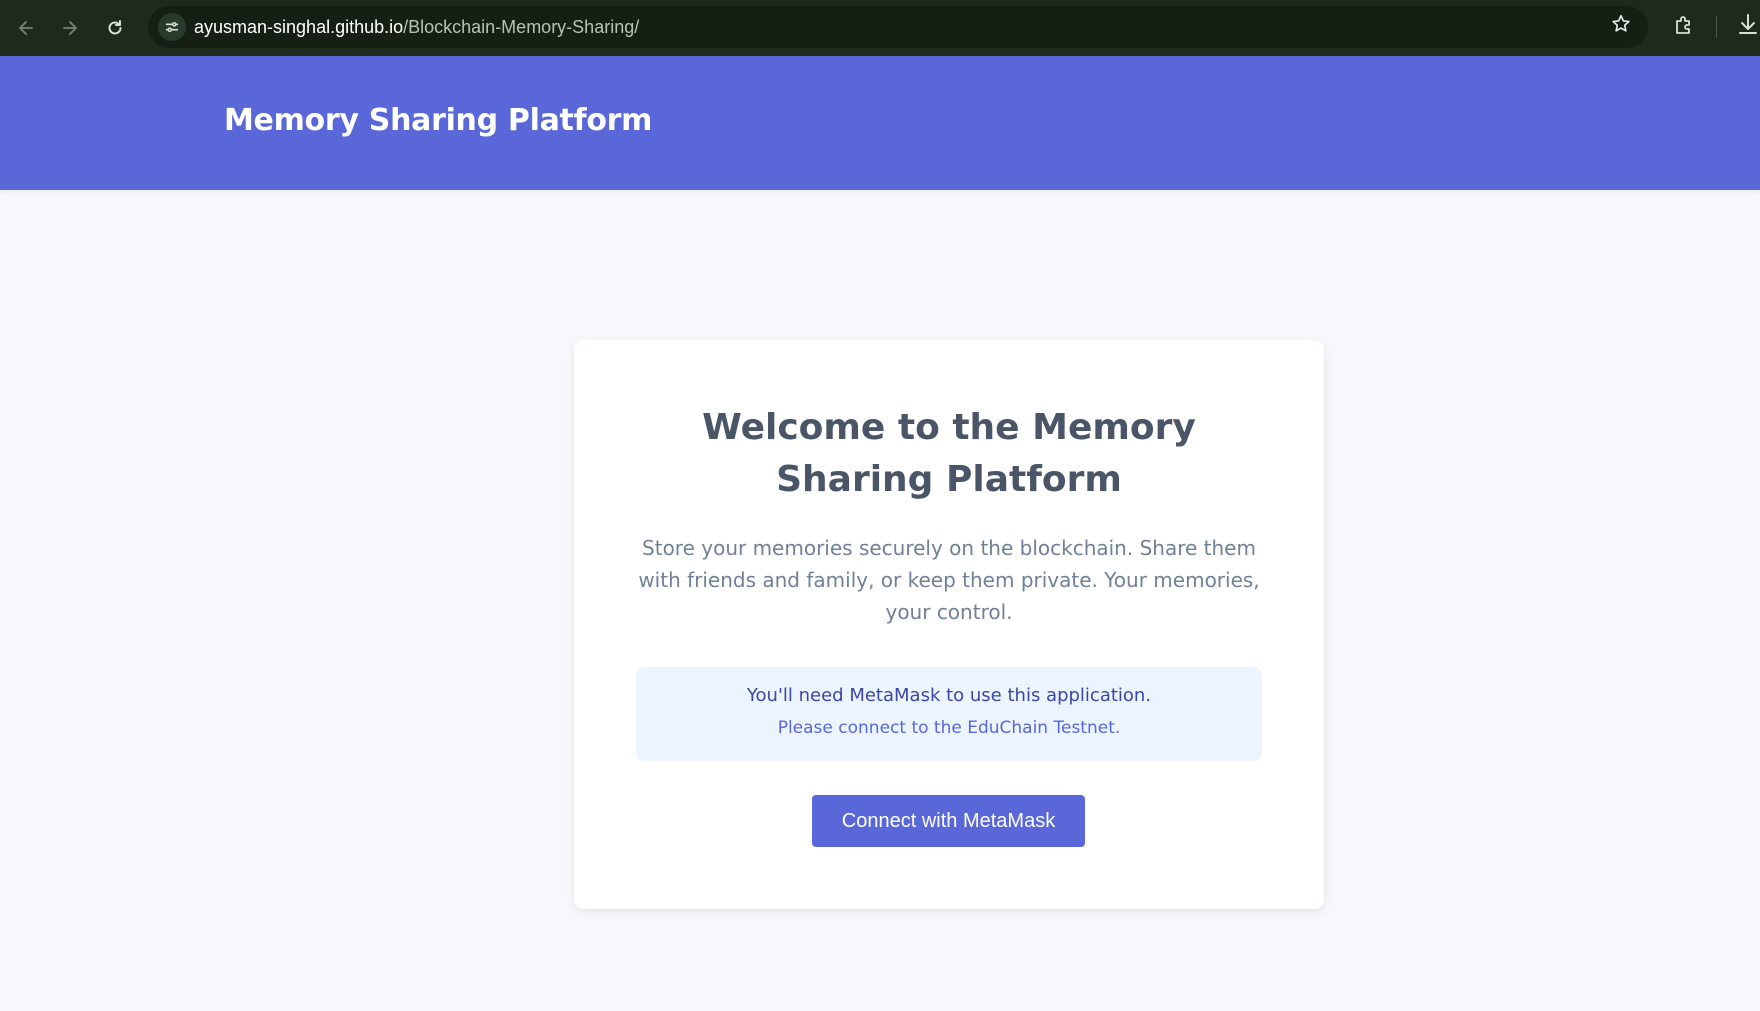 The height and width of the screenshot is (1011, 1760). I want to click on welcome-title: Welcome to the Memory Sharing Platform, so click(949, 453).